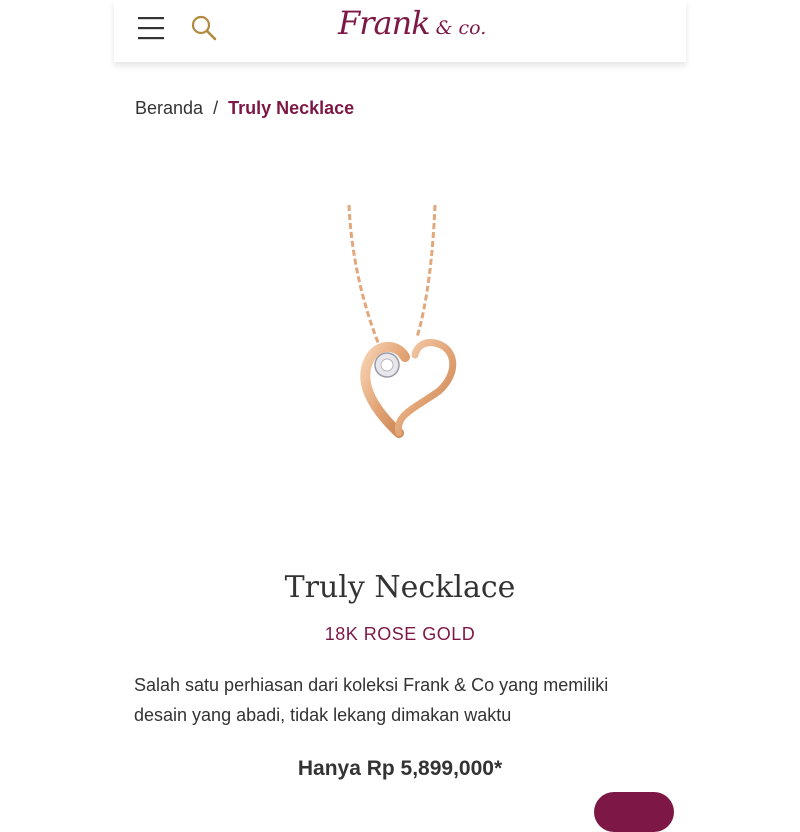  What do you see at coordinates (400, 768) in the screenshot?
I see `product-price: Hanya Rp 5,899,000*` at bounding box center [400, 768].